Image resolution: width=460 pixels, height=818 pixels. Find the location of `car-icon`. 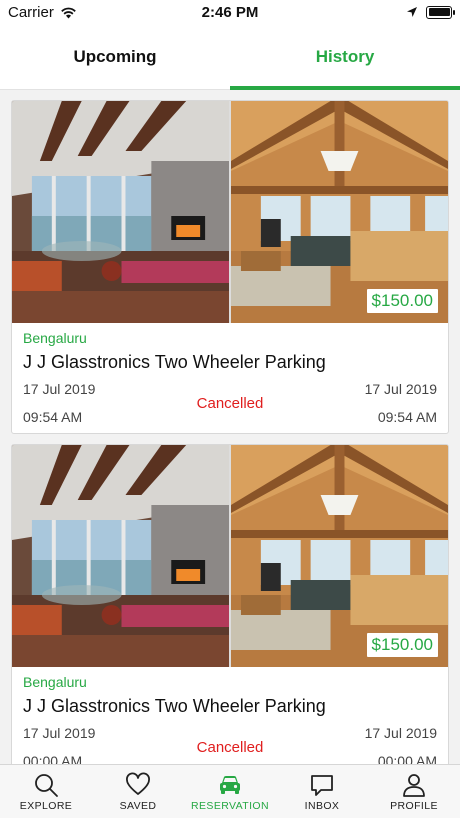

car-icon is located at coordinates (230, 785).